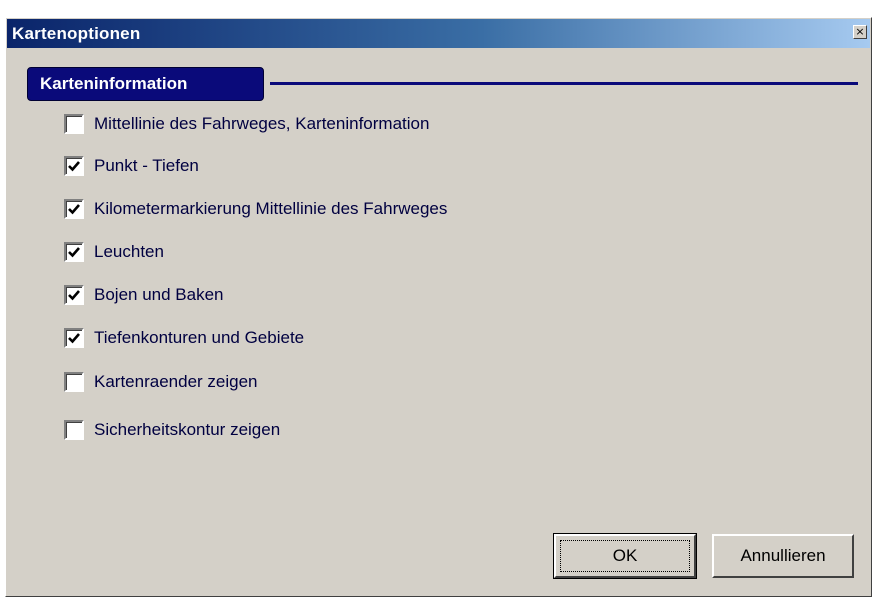 The width and height of the screenshot is (873, 597). I want to click on option-row: Punkt - Tiefen, so click(131, 166).